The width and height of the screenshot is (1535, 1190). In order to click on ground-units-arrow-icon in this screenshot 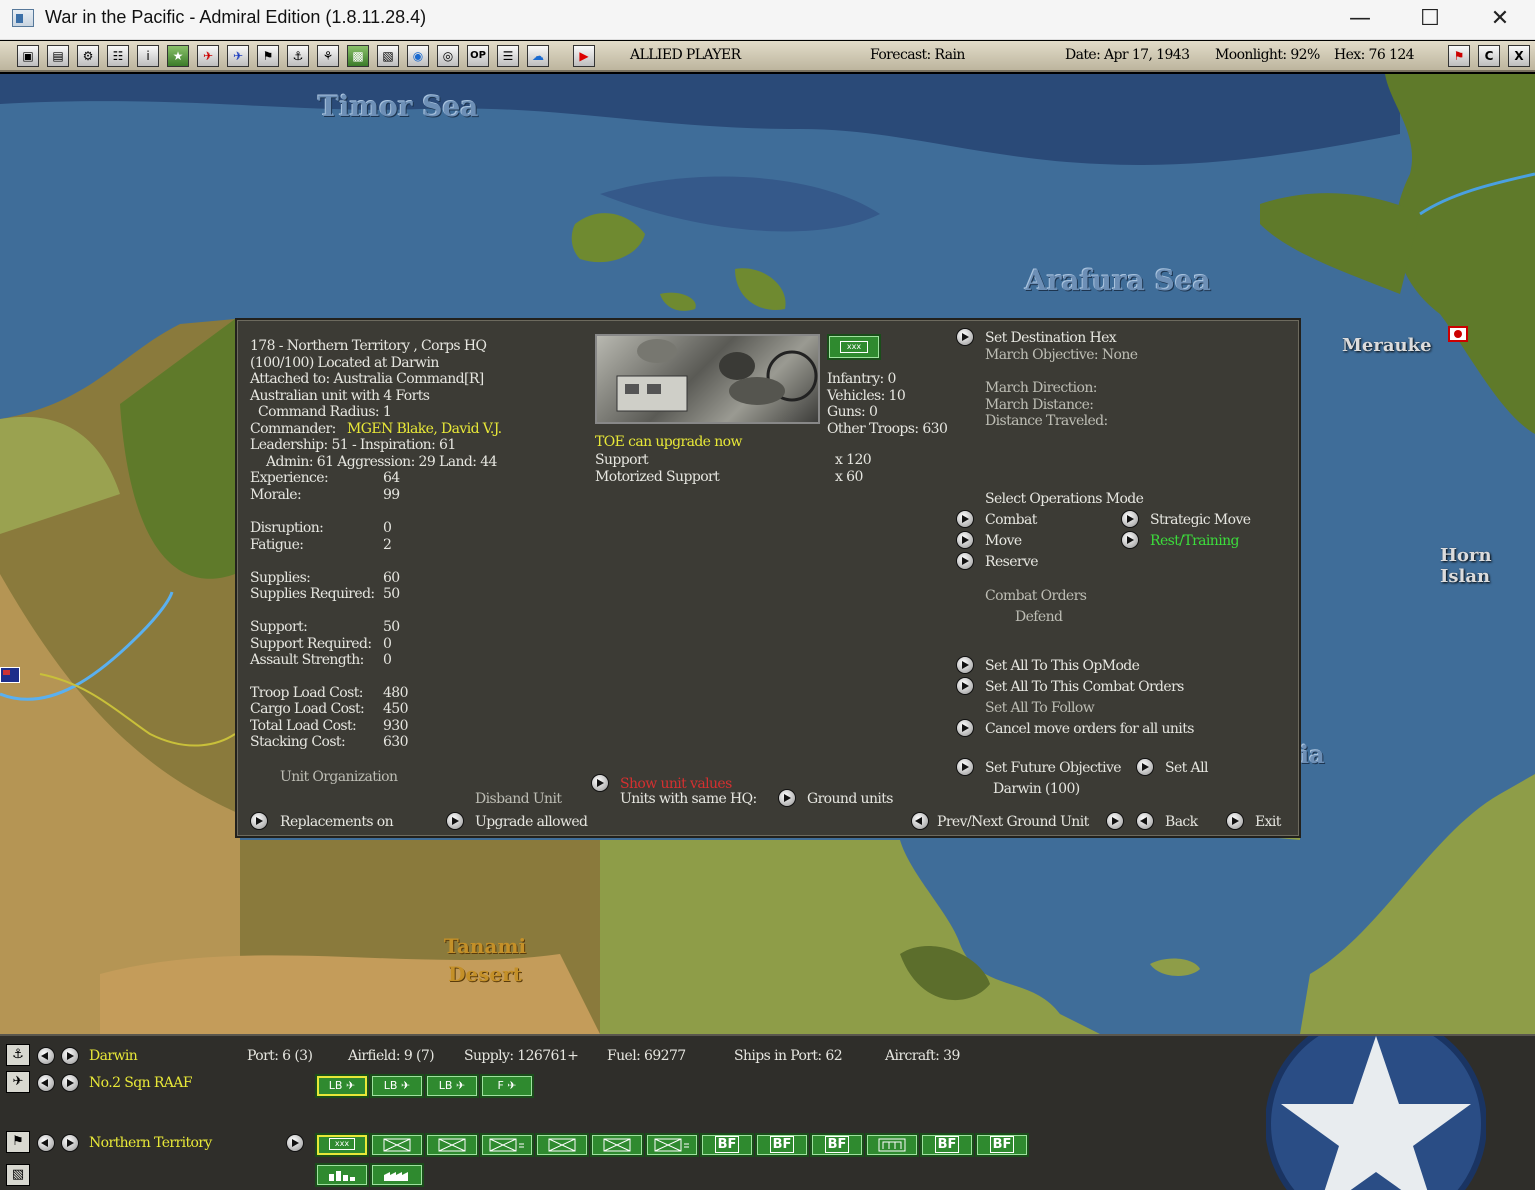, I will do `click(787, 798)`.